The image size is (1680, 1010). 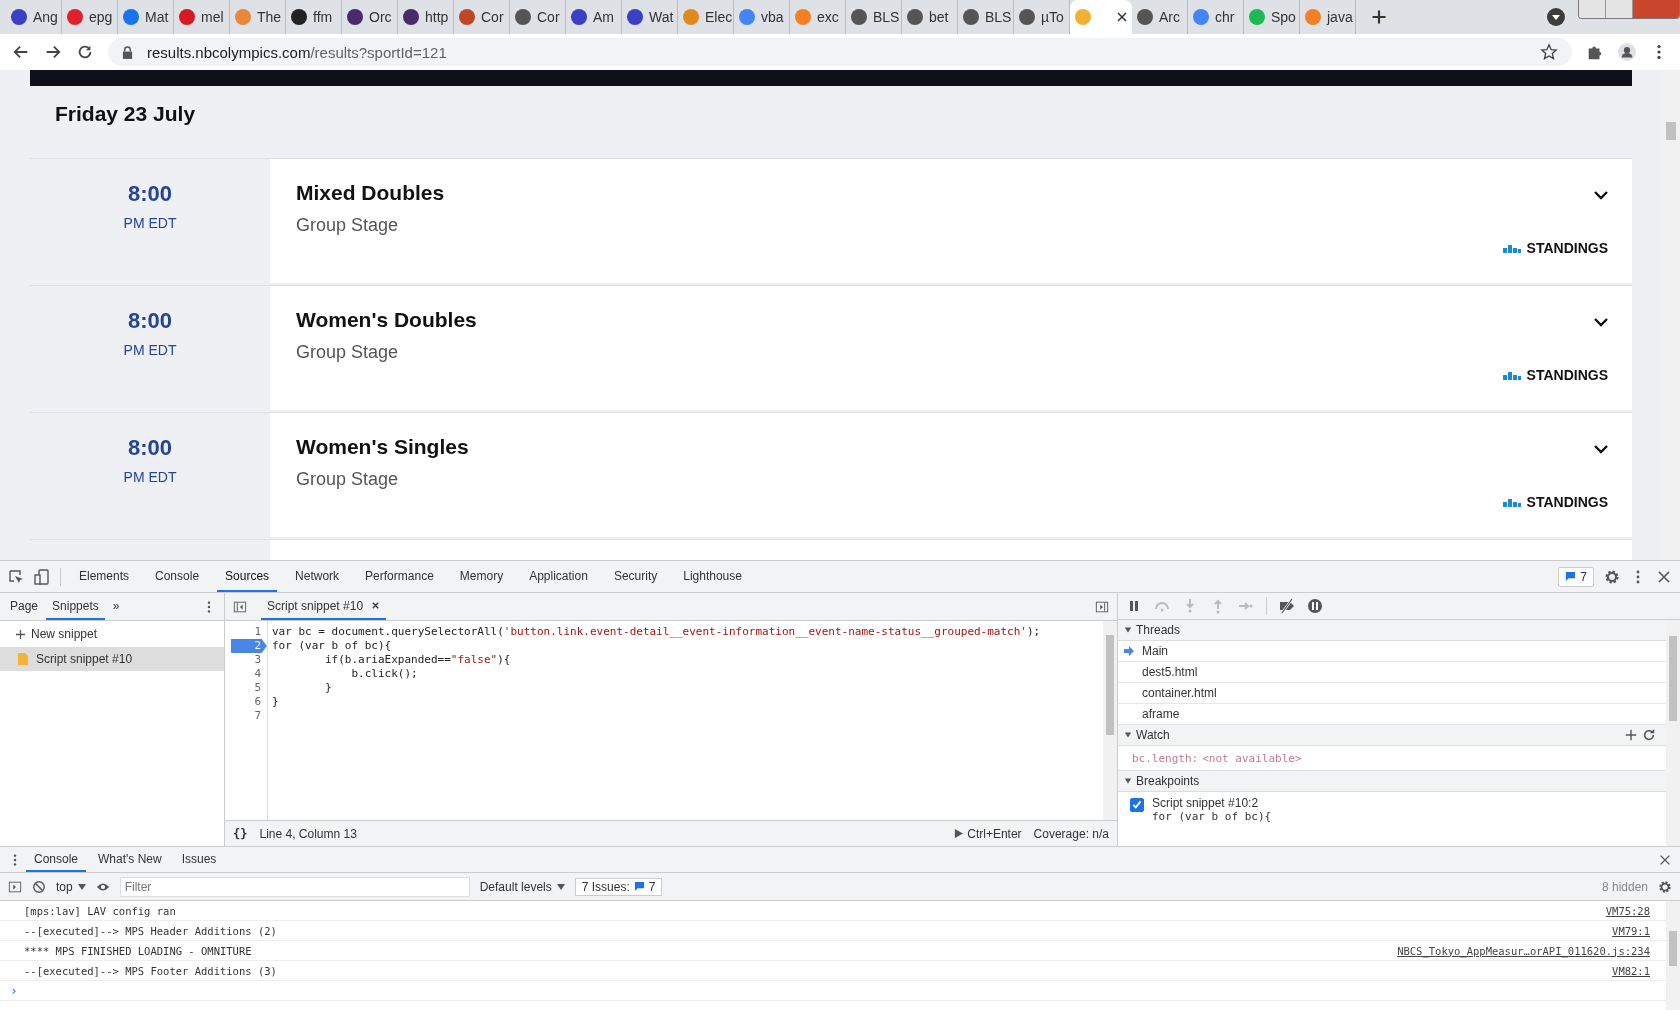 I want to click on source-link: NBCS_Tokyo_AppMeasur…orAPI_011620.js:234, so click(x=1523, y=950).